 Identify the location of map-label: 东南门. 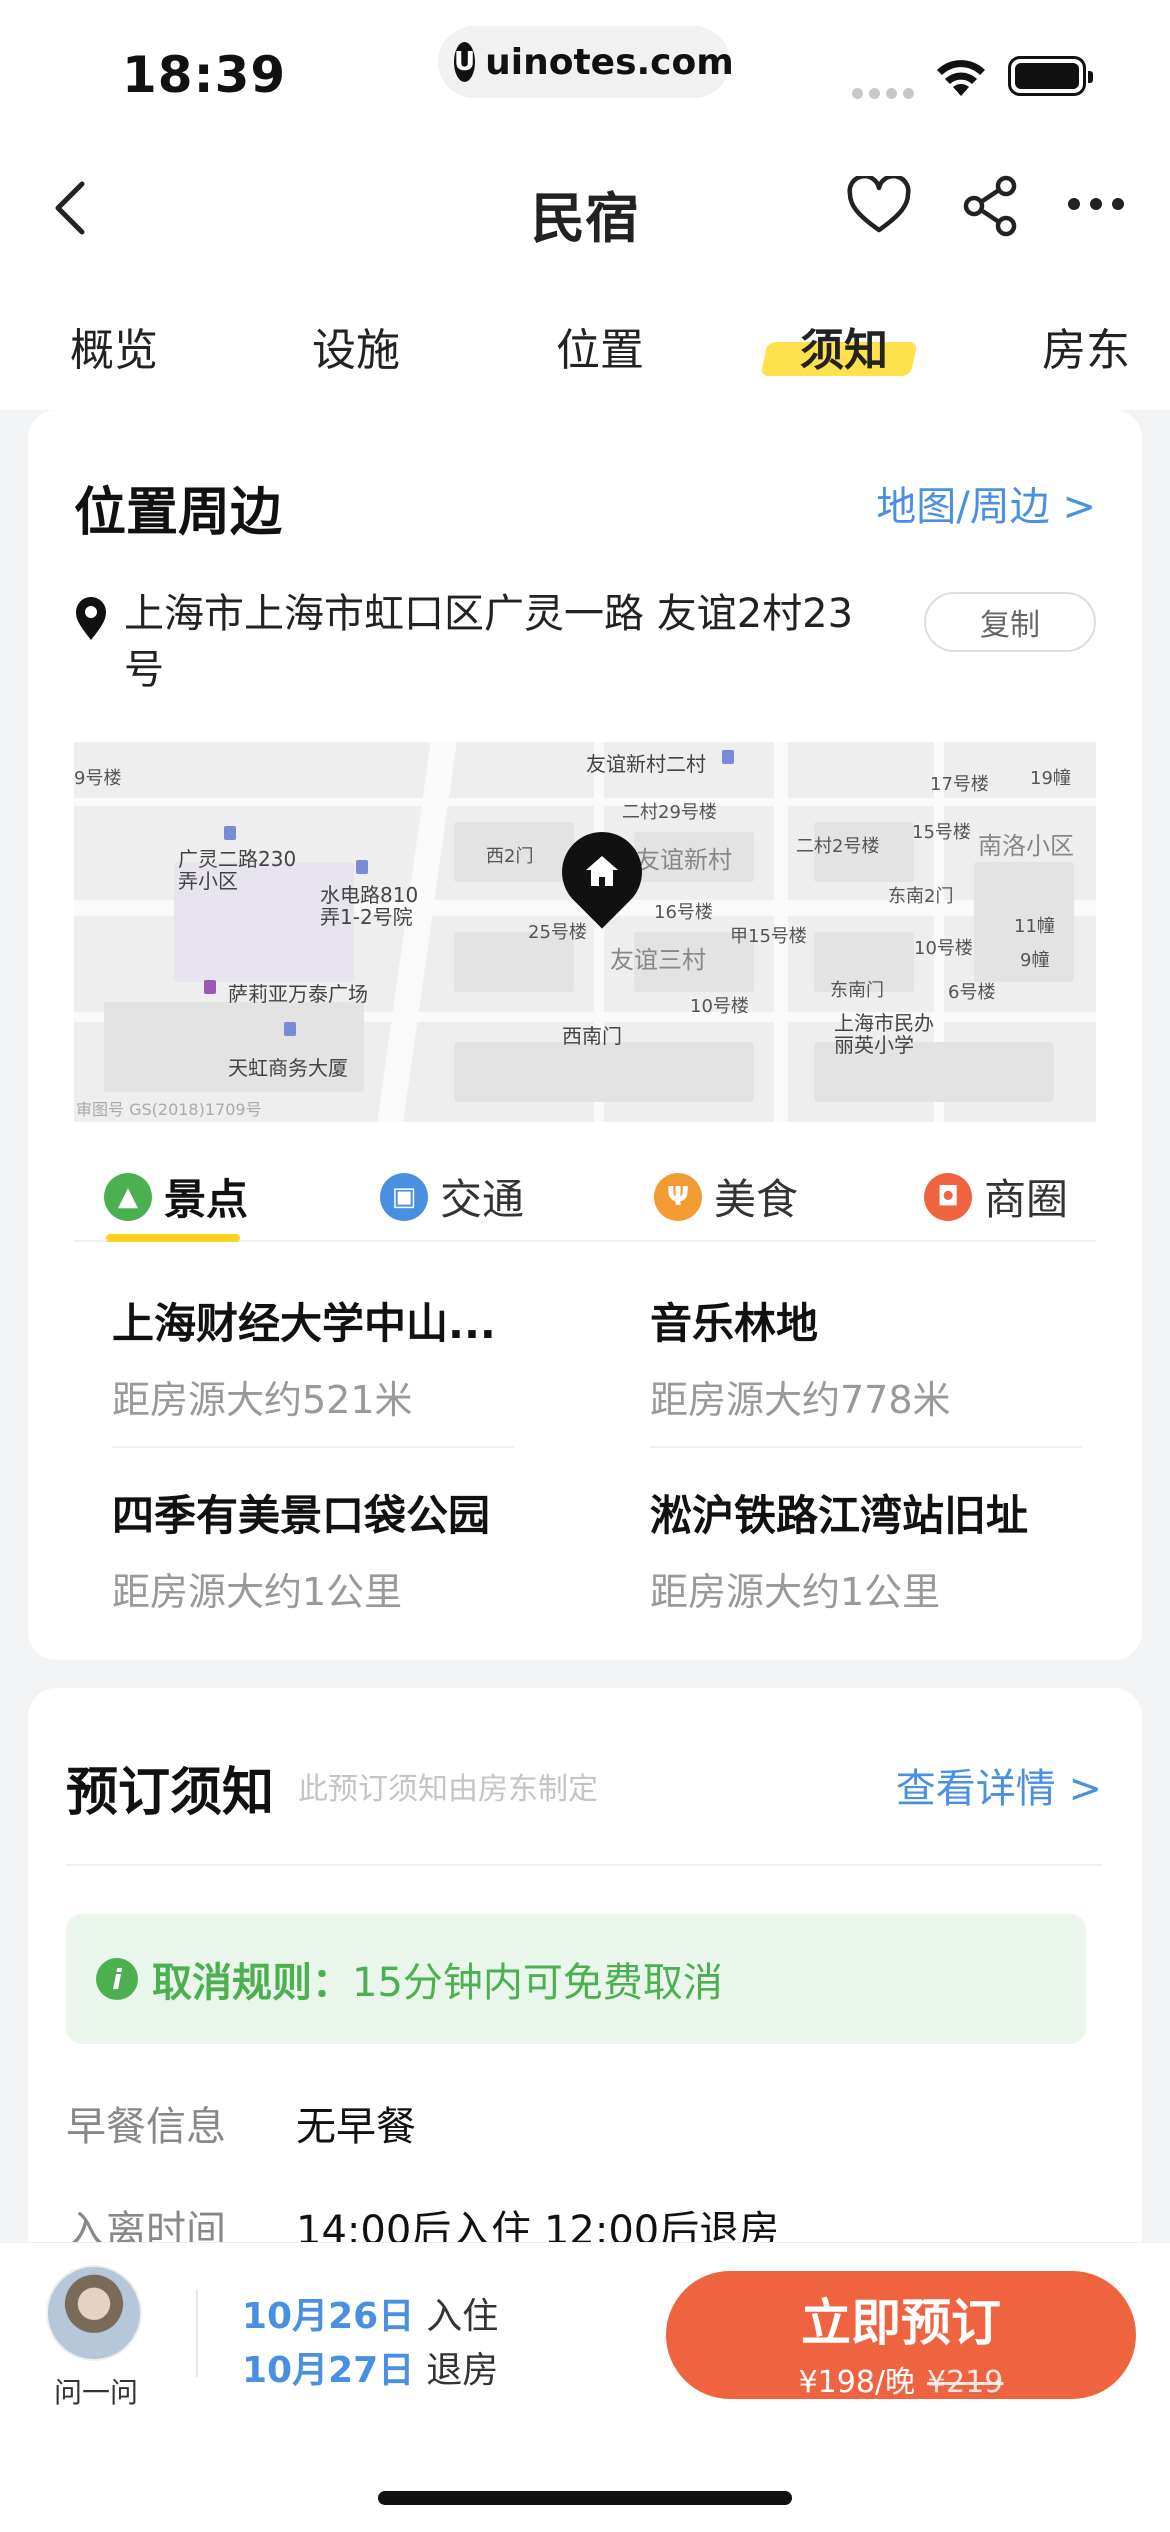
(857, 990).